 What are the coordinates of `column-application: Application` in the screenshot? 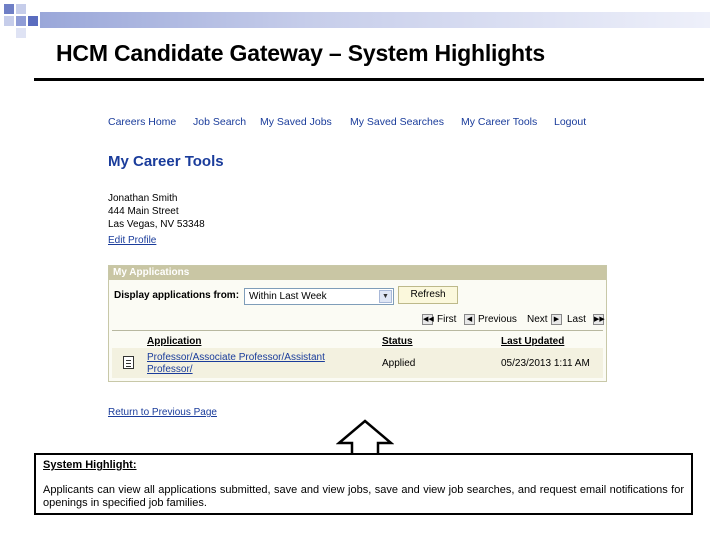 It's located at (174, 341).